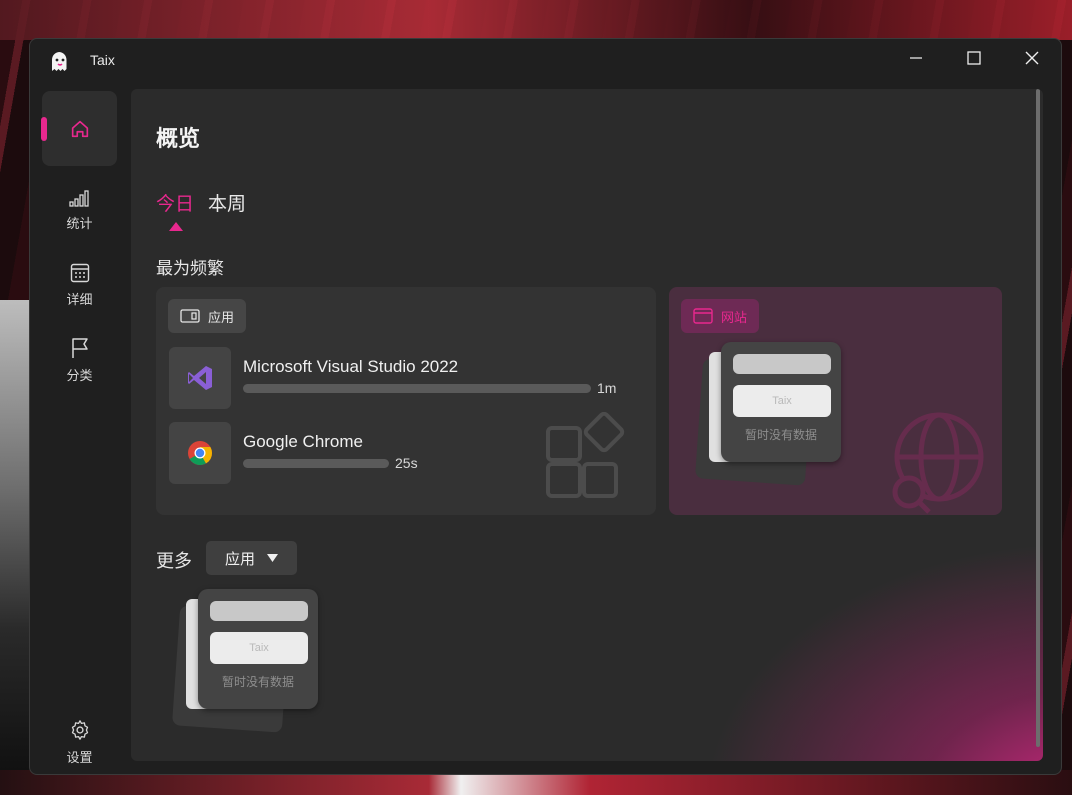  What do you see at coordinates (239, 558) in the screenshot?
I see `dropdown-value: 应用` at bounding box center [239, 558].